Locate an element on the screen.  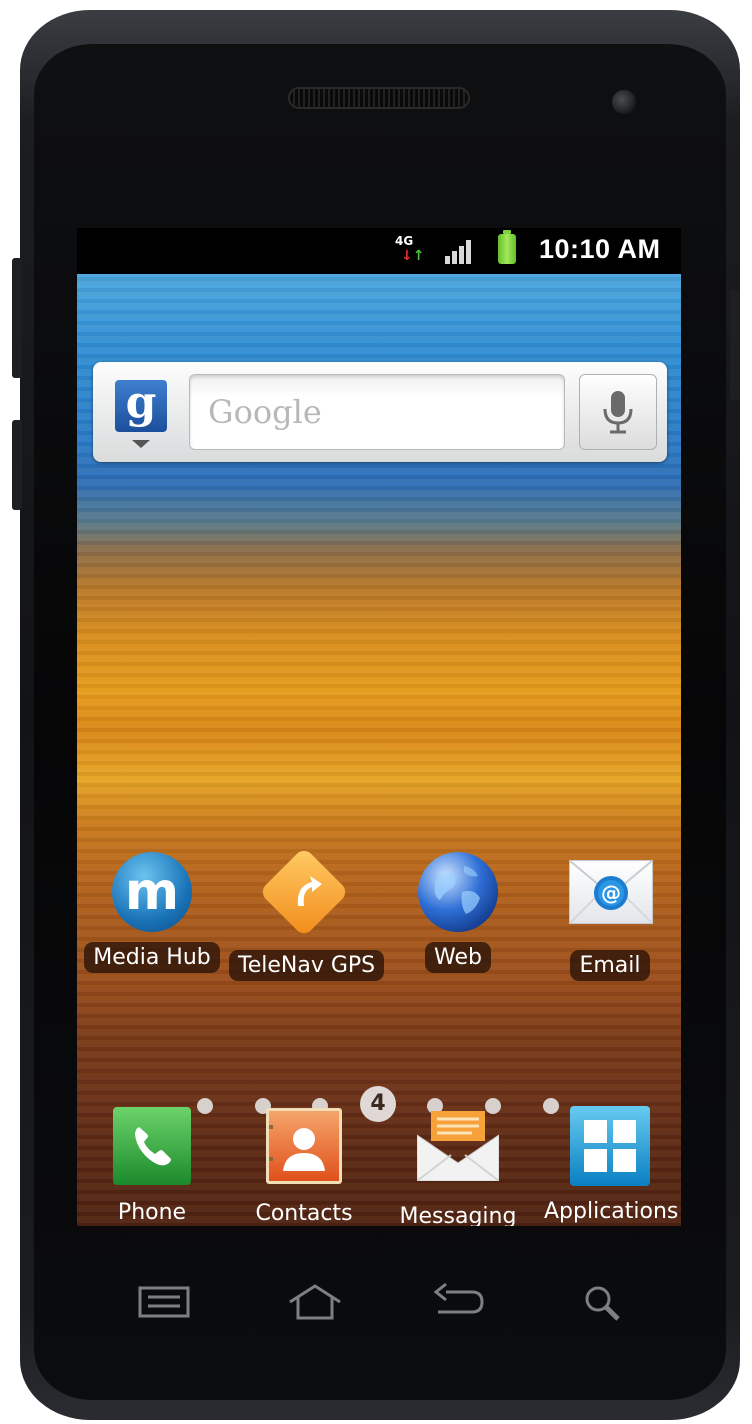
voice-search-button is located at coordinates (618, 412).